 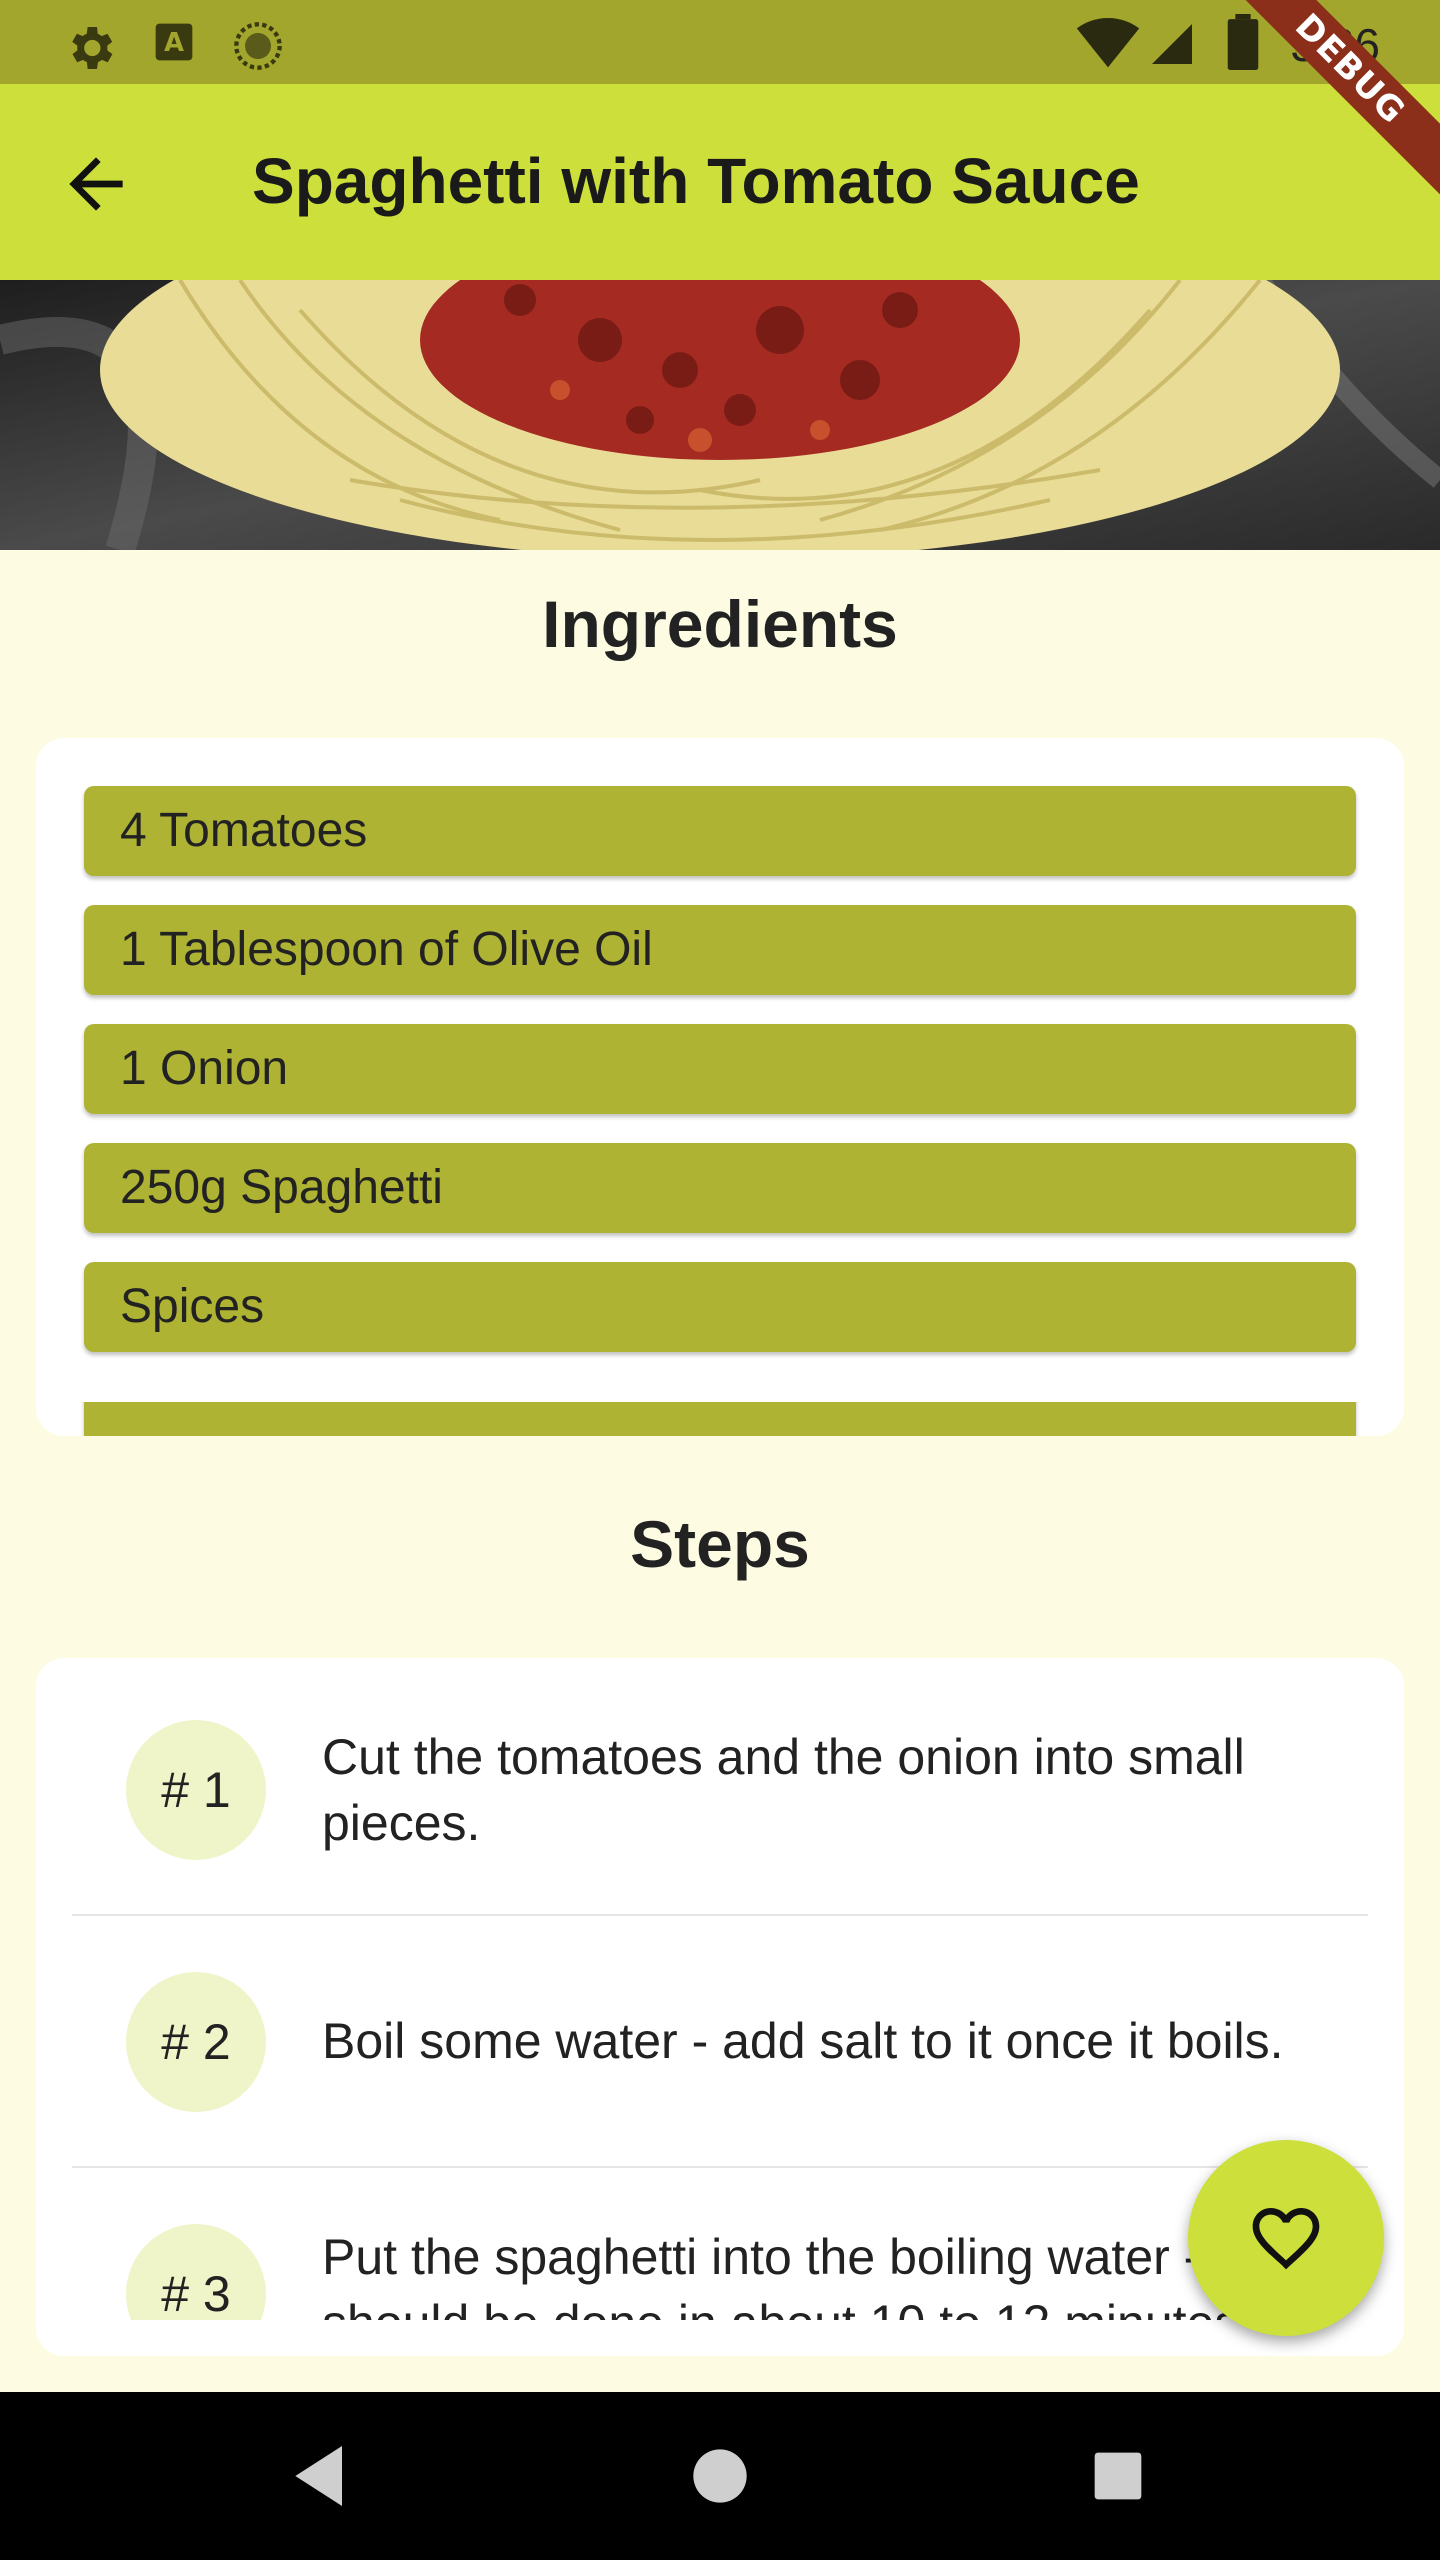 I want to click on favorite-heart-icon, so click(x=1286, y=2239).